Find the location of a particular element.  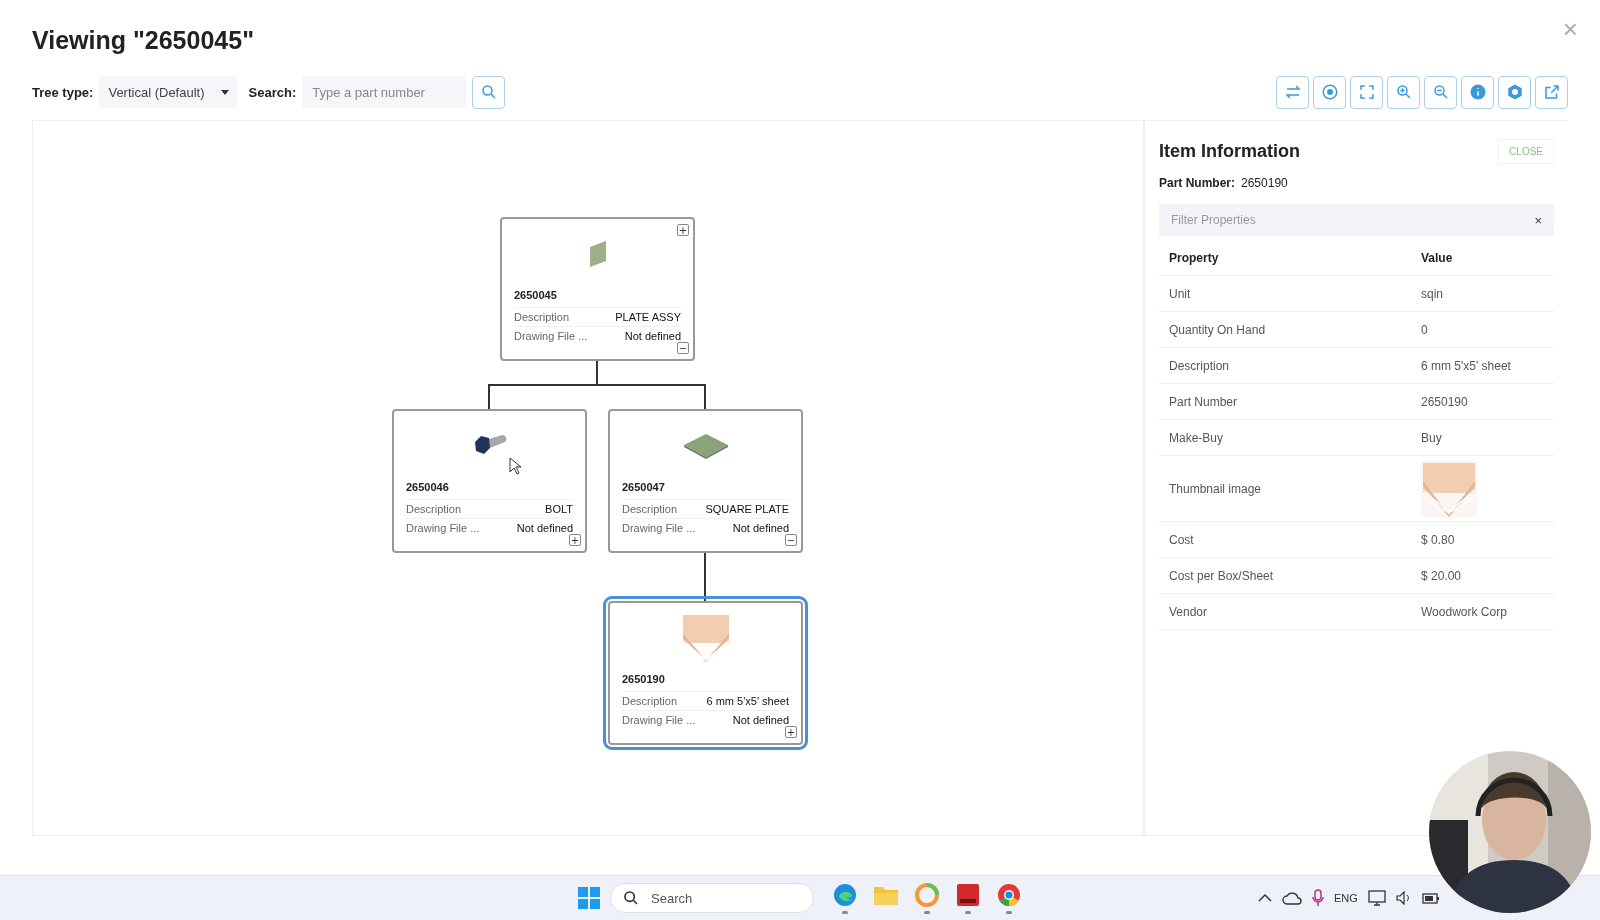

part-node-card: + 2650045 Description PLATE ASSY Drawing File ... Not defined − is located at coordinates (597, 289).